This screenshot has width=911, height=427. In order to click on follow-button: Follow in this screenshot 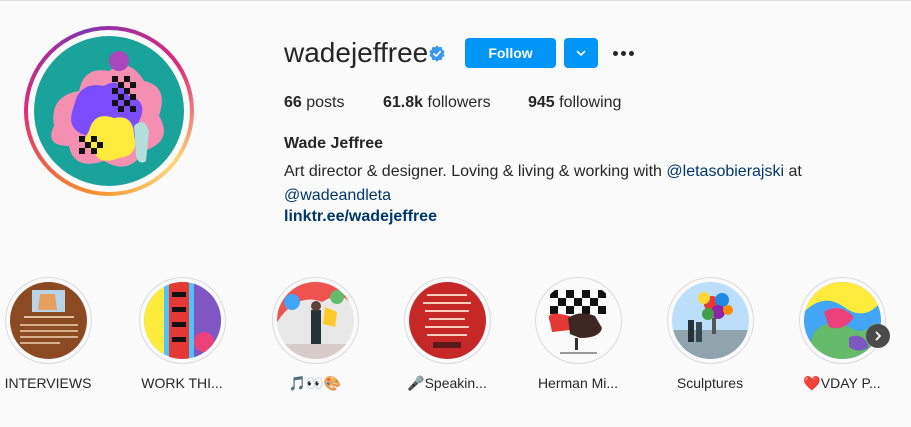, I will do `click(510, 53)`.